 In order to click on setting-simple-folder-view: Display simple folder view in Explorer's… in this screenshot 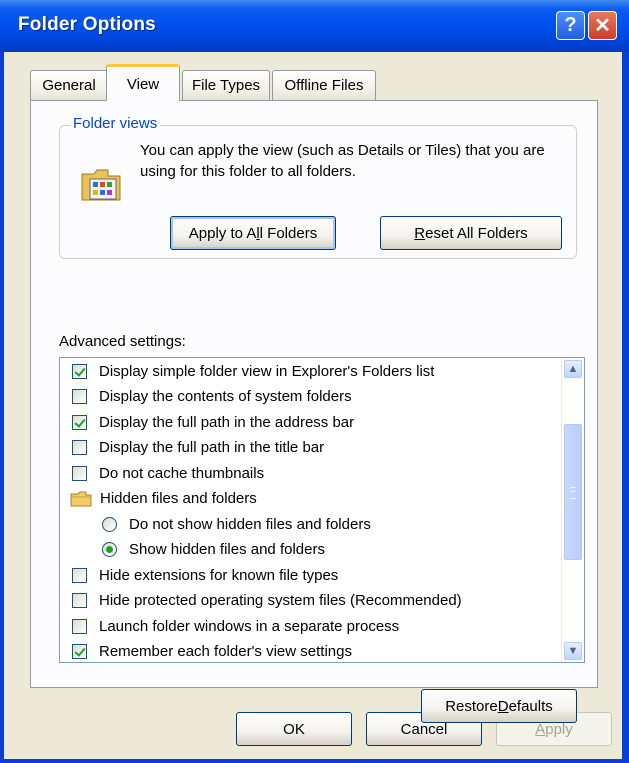, I will do `click(253, 371)`.